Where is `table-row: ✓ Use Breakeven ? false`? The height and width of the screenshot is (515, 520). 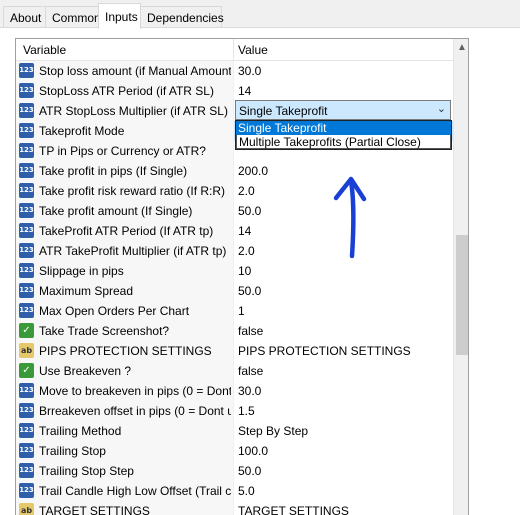
table-row: ✓ Use Breakeven ? false is located at coordinates (234, 371).